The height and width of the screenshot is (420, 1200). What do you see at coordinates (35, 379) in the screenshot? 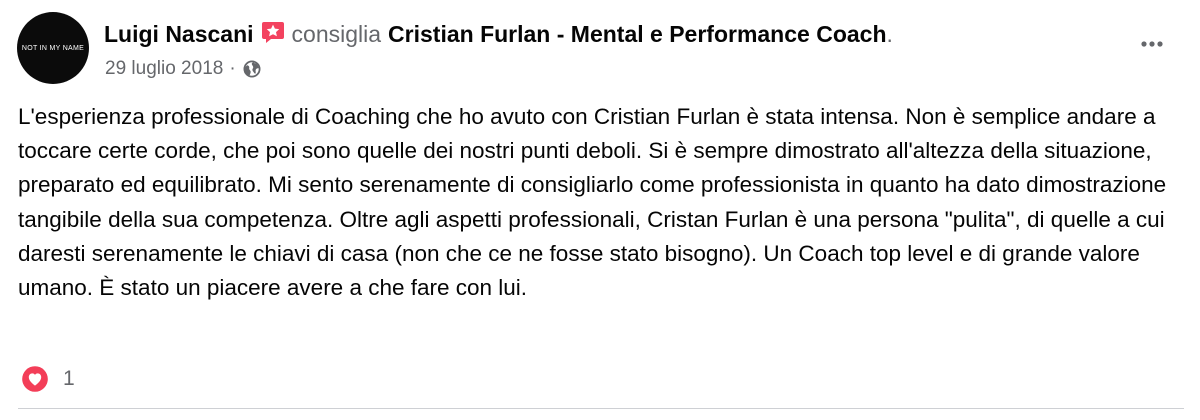
I see `love-reaction-icon` at bounding box center [35, 379].